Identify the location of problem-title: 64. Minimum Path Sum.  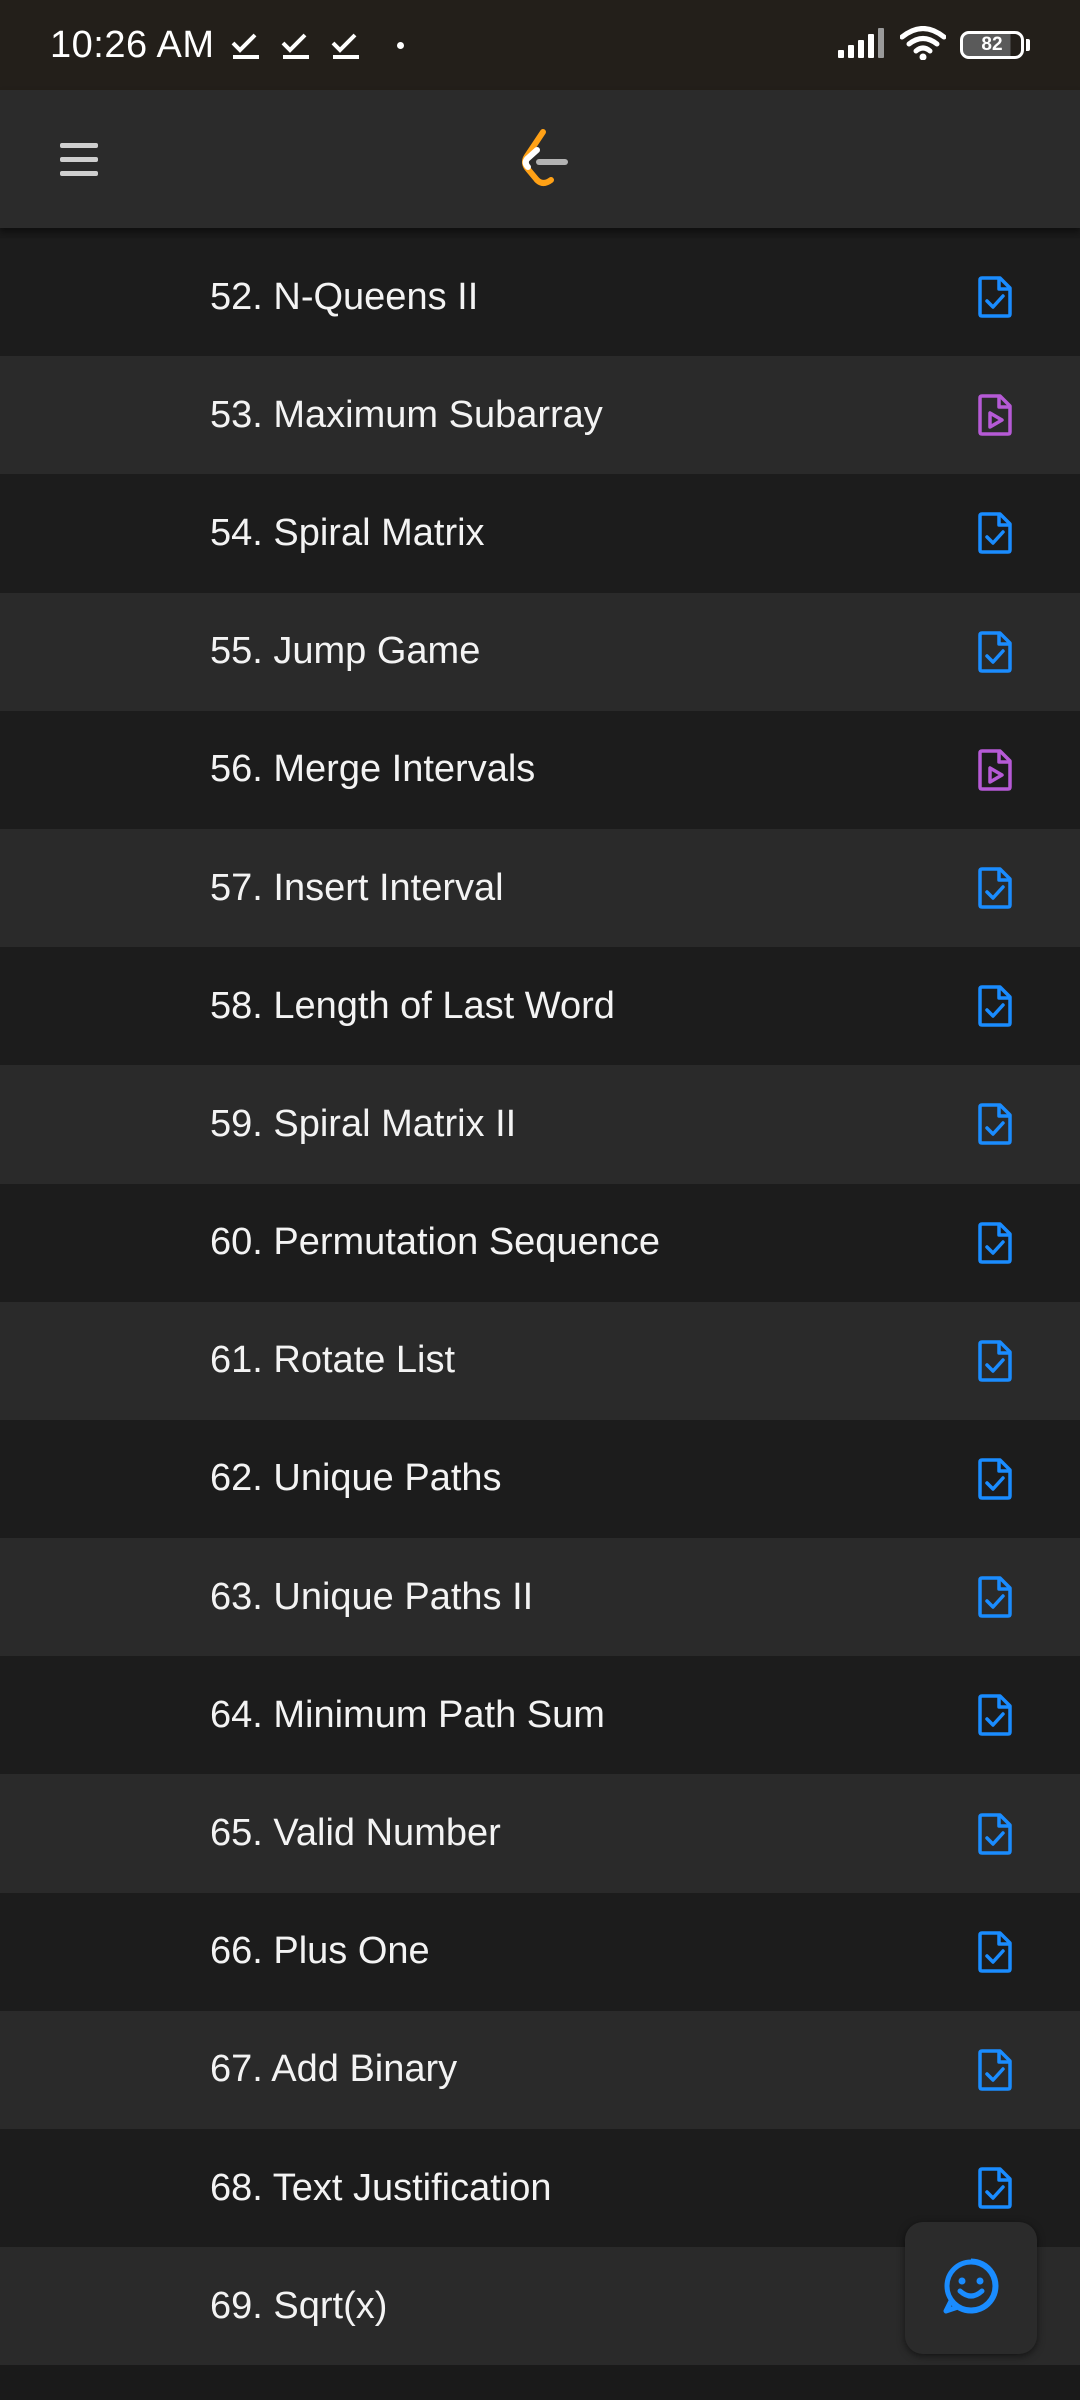
(407, 1714).